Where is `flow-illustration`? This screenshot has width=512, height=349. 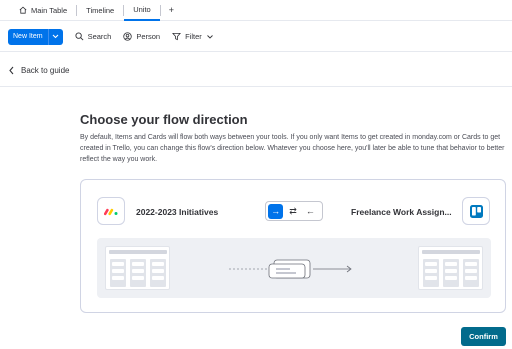
flow-illustration is located at coordinates (294, 268).